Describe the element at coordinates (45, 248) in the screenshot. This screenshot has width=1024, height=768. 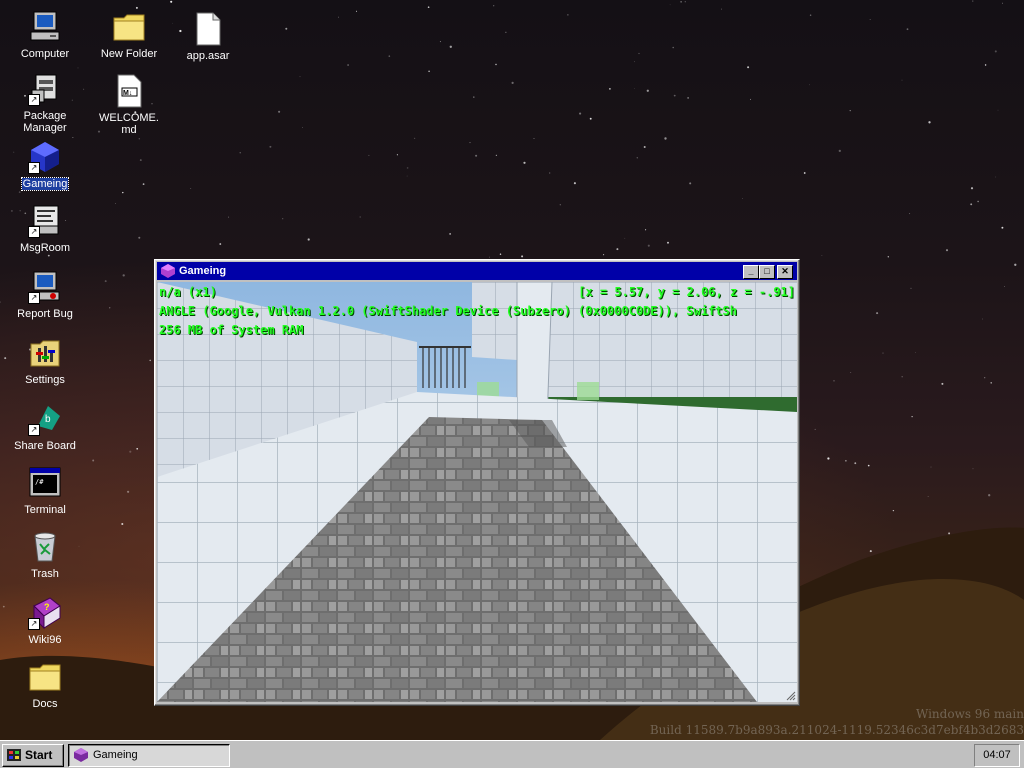
I see `desktop-icon-label: MsgRoom` at that location.